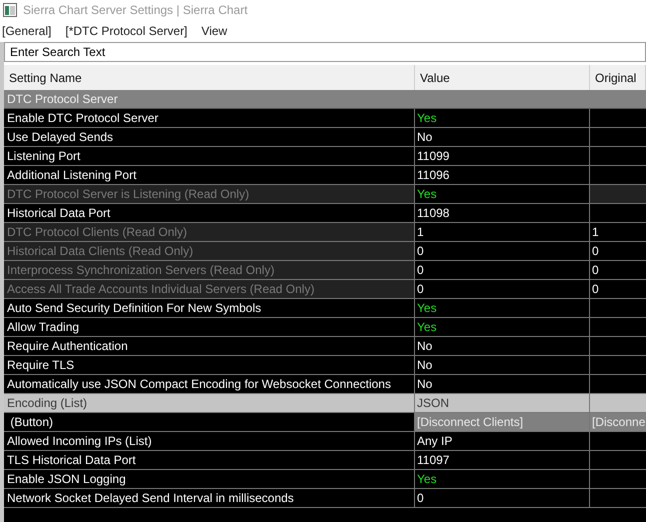 This screenshot has height=522, width=646. What do you see at coordinates (502, 156) in the screenshot?
I see `value-cell: 11099` at bounding box center [502, 156].